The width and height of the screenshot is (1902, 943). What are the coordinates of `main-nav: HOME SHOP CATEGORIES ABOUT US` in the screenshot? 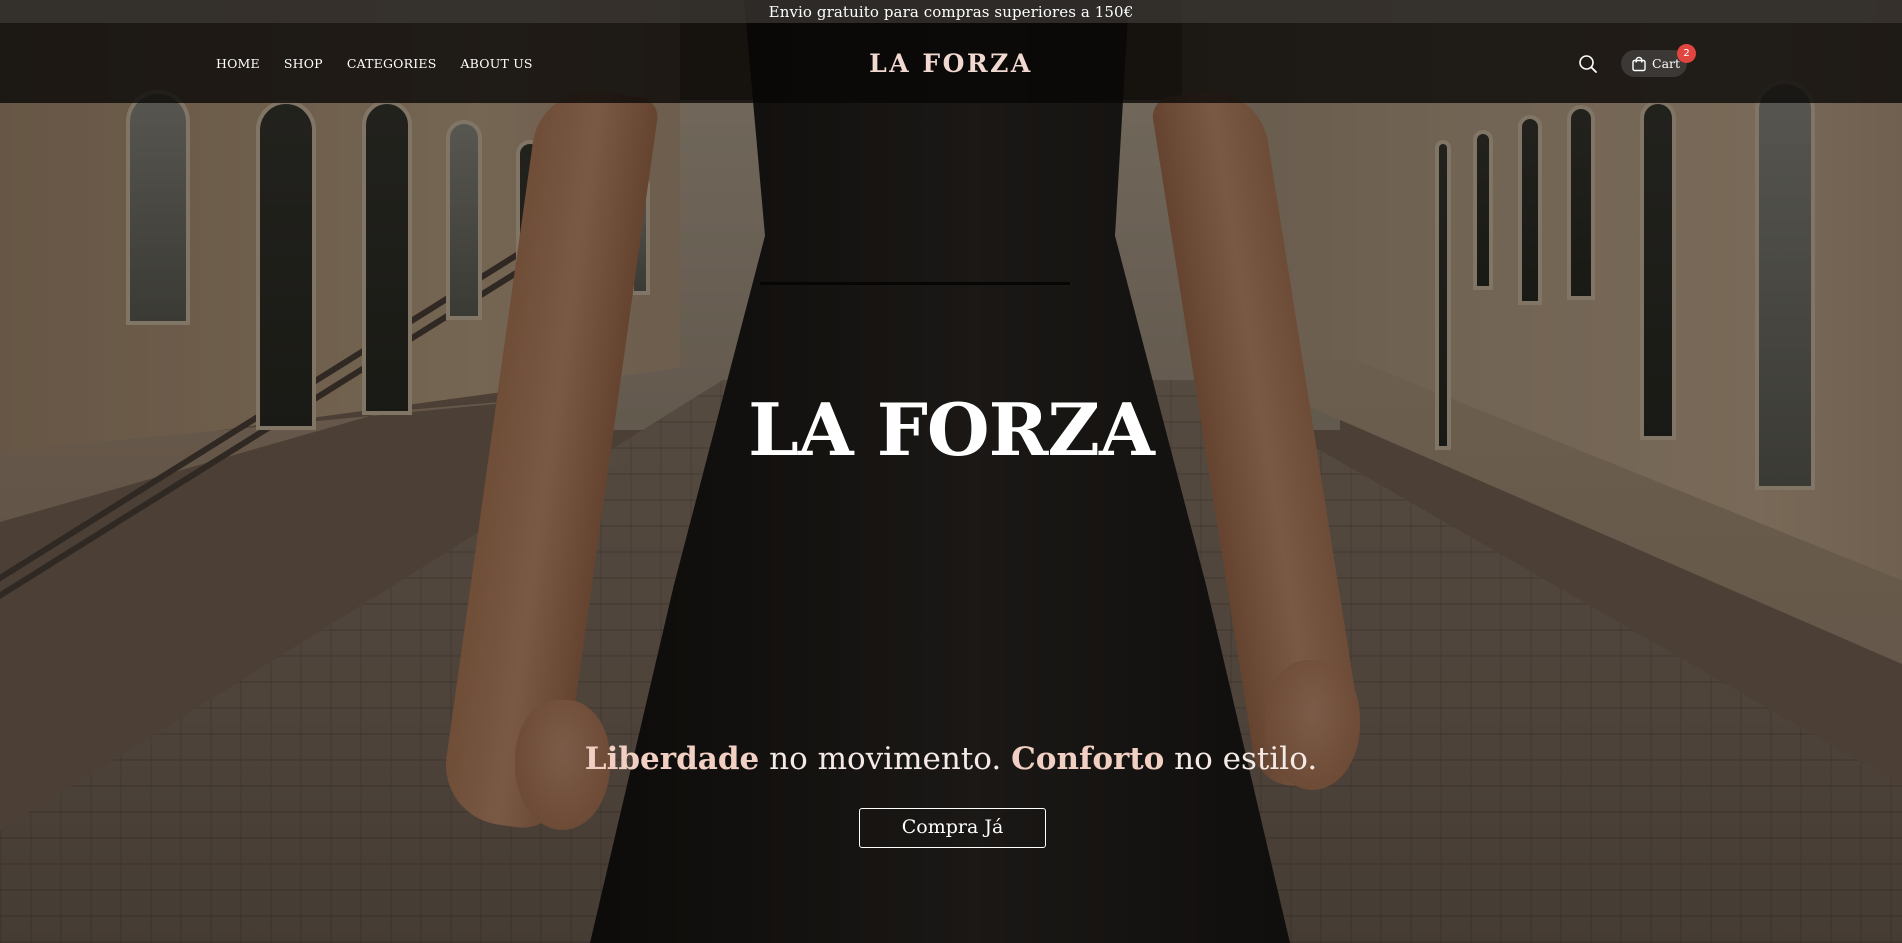 It's located at (374, 63).